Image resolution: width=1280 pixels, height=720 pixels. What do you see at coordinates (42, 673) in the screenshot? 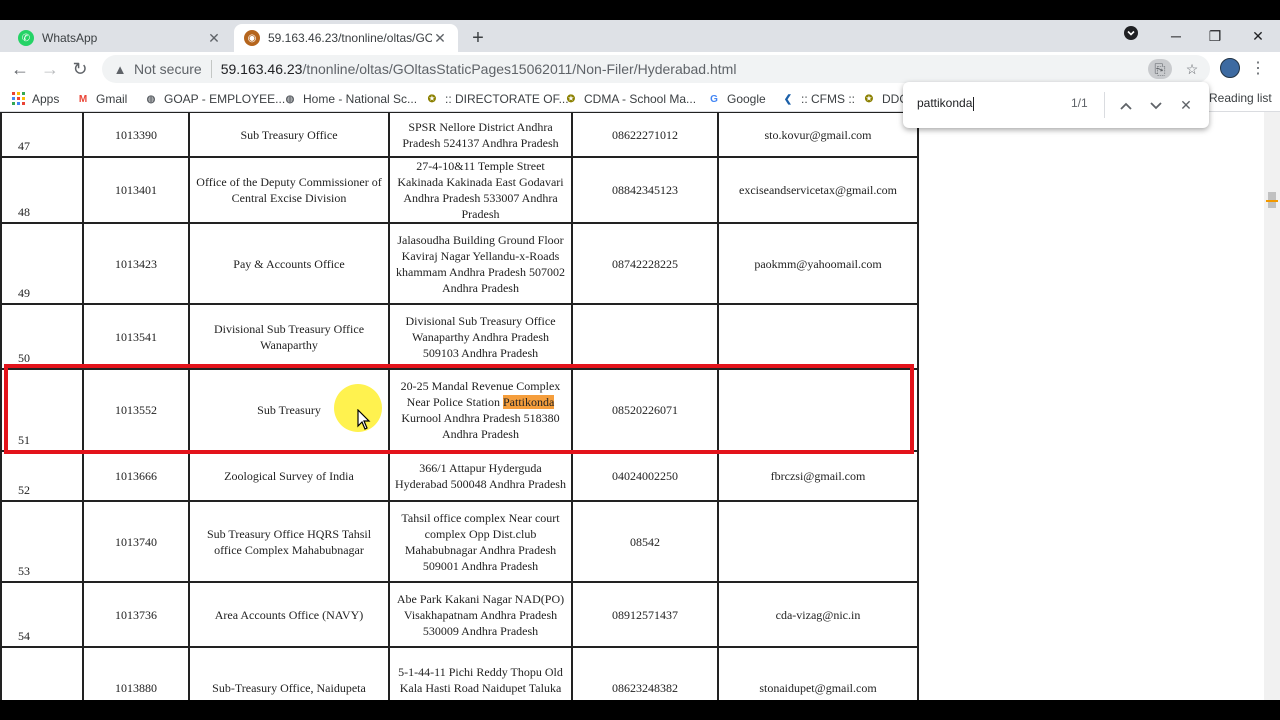
I see `serial-cell: 55` at bounding box center [42, 673].